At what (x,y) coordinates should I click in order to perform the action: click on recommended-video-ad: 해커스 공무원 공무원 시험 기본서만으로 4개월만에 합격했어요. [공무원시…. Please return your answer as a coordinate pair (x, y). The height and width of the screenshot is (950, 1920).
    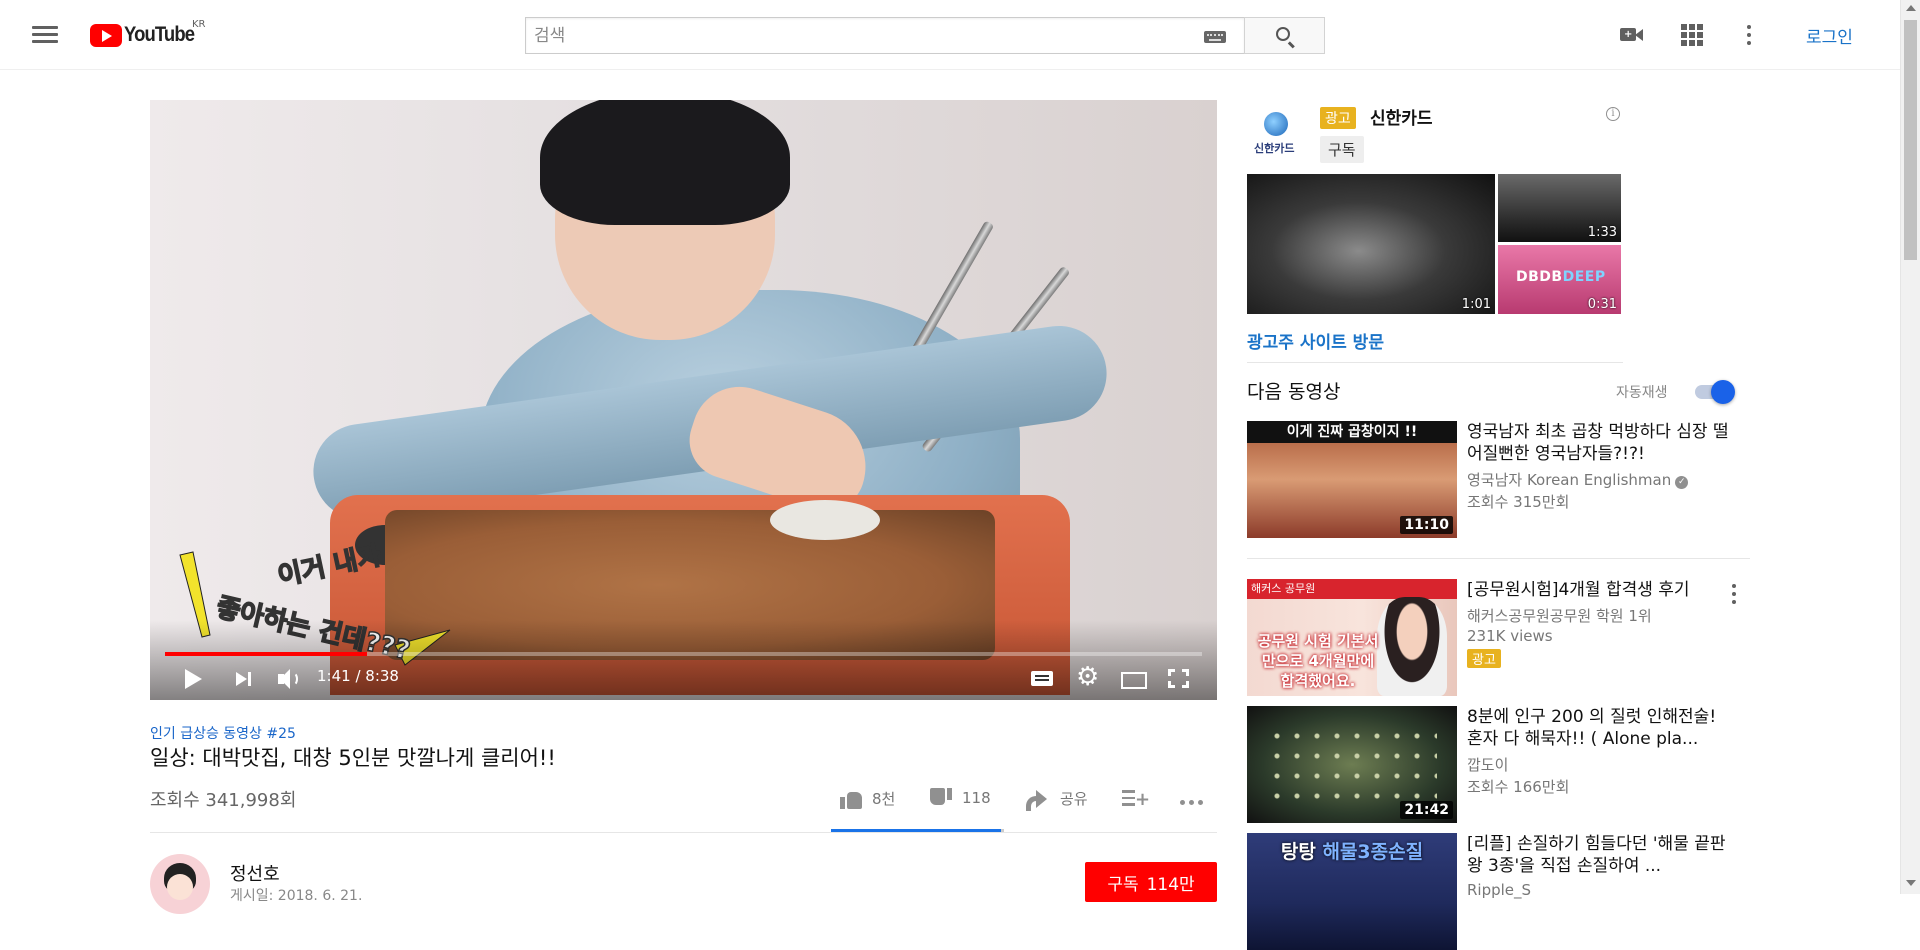
    Looking at the image, I should click on (1497, 637).